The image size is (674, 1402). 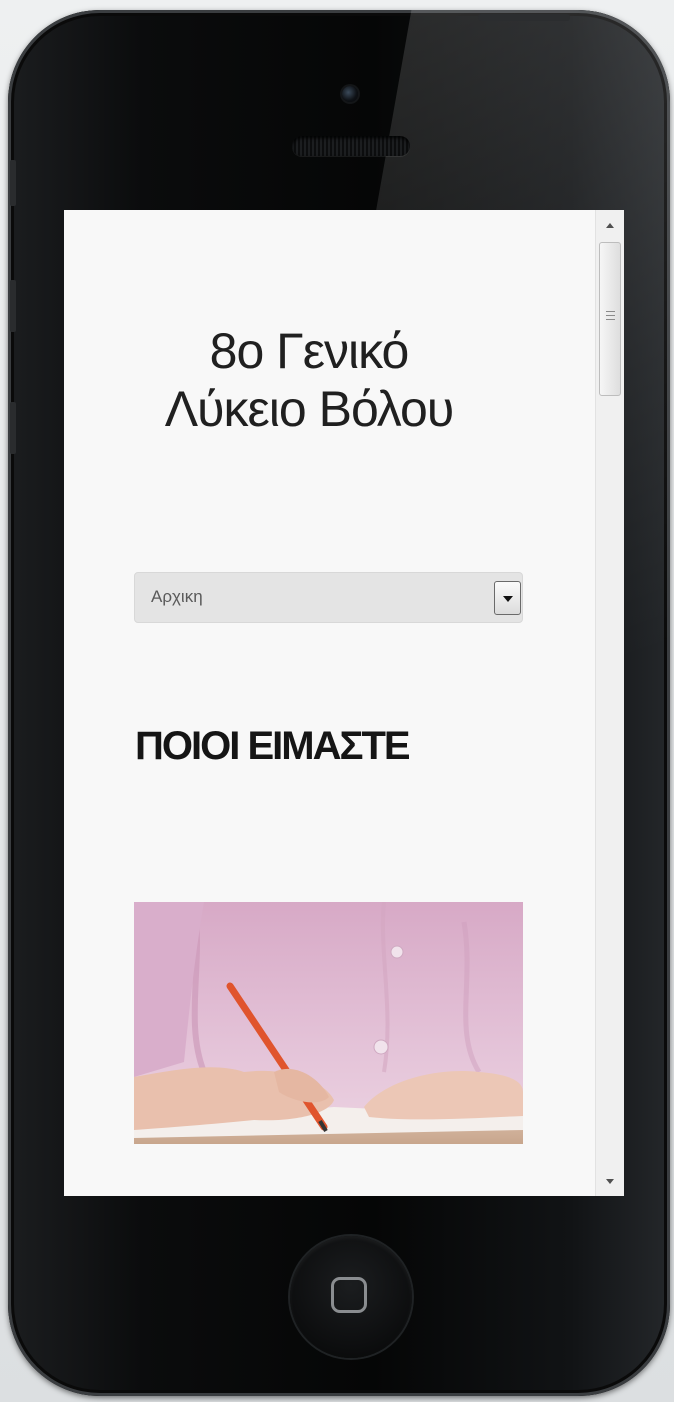 I want to click on front-camera-icon, so click(x=350, y=94).